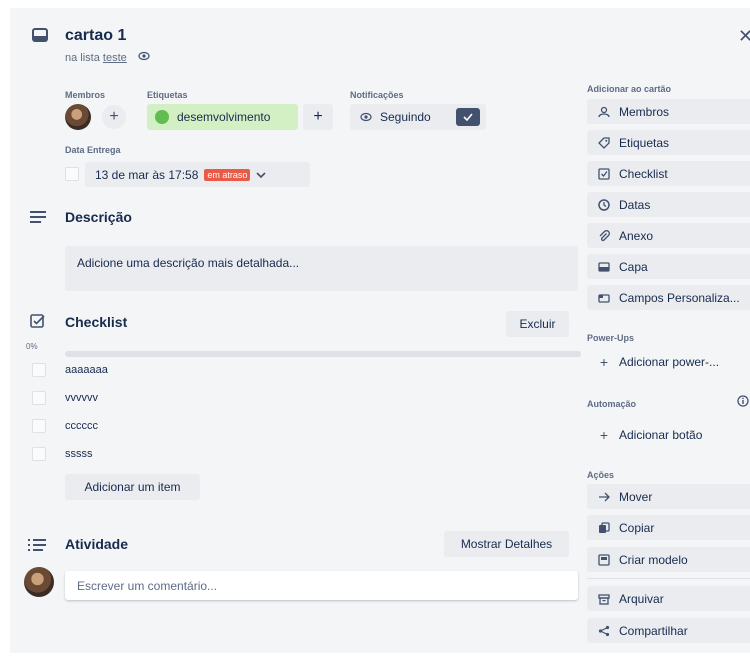  What do you see at coordinates (82, 58) in the screenshot?
I see `in-list-prefix: na lista` at bounding box center [82, 58].